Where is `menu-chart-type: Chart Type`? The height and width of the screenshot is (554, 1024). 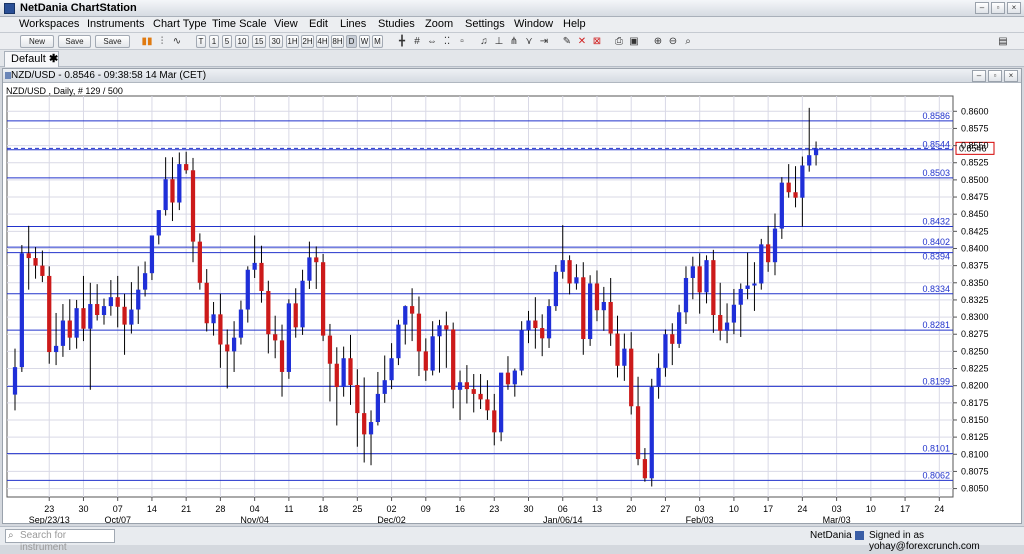 menu-chart-type: Chart Type is located at coordinates (180, 24).